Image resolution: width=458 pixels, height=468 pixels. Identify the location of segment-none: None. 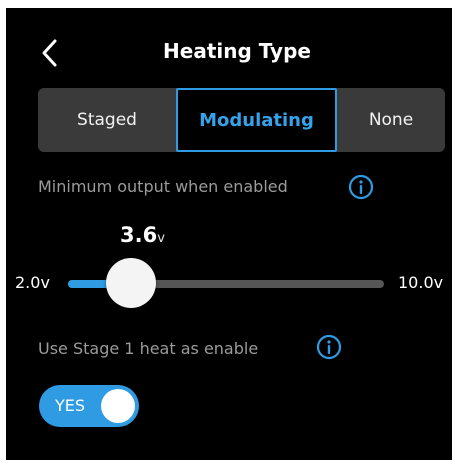
(391, 120).